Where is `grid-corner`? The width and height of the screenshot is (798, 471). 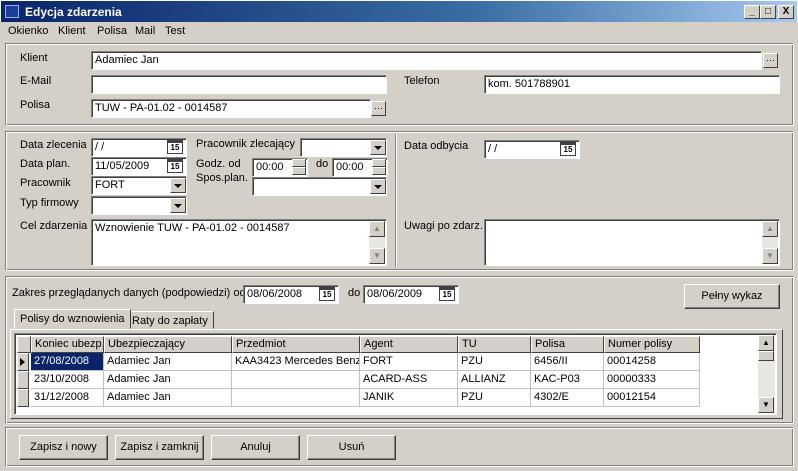 grid-corner is located at coordinates (24, 344).